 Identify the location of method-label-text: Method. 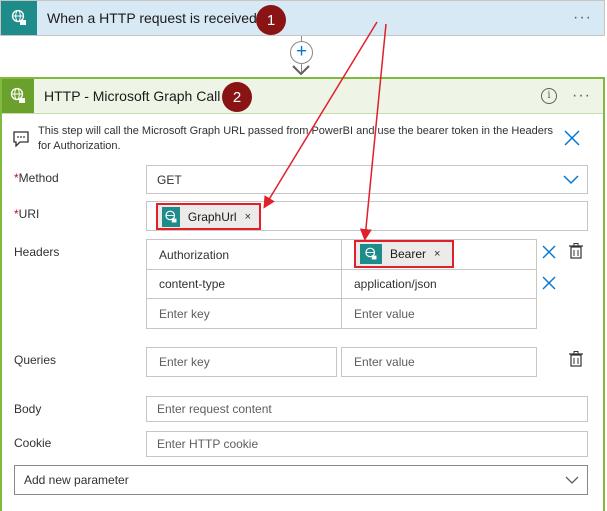
(38, 178).